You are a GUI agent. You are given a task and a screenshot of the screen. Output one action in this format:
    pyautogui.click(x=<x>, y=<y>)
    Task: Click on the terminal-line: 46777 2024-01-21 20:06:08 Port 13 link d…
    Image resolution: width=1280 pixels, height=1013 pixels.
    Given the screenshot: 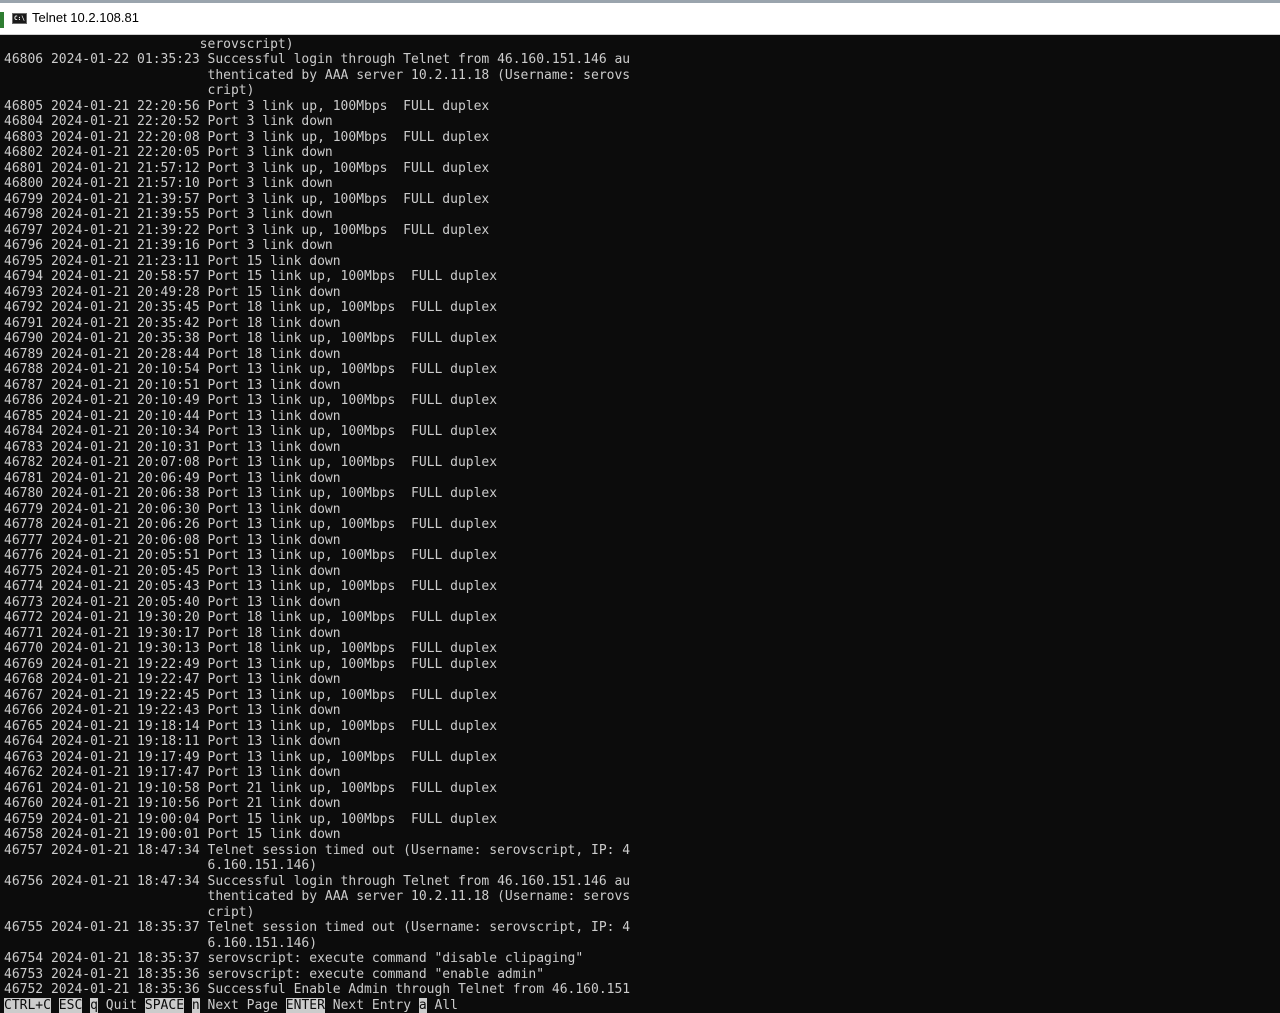 What is the action you would take?
    pyautogui.click(x=172, y=540)
    